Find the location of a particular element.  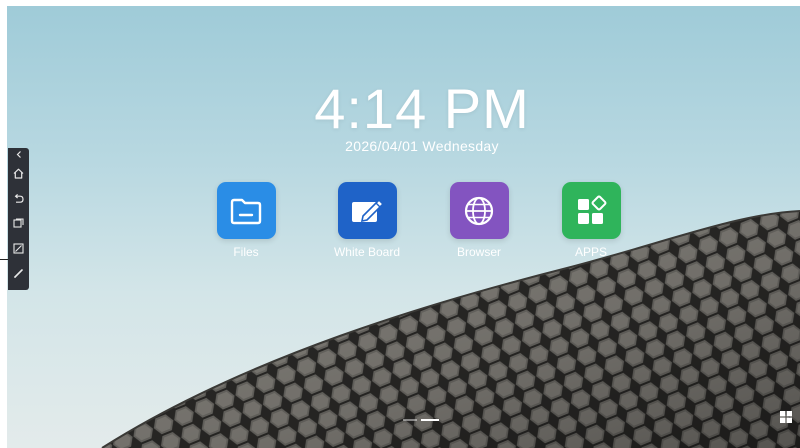

home-icon is located at coordinates (18, 173).